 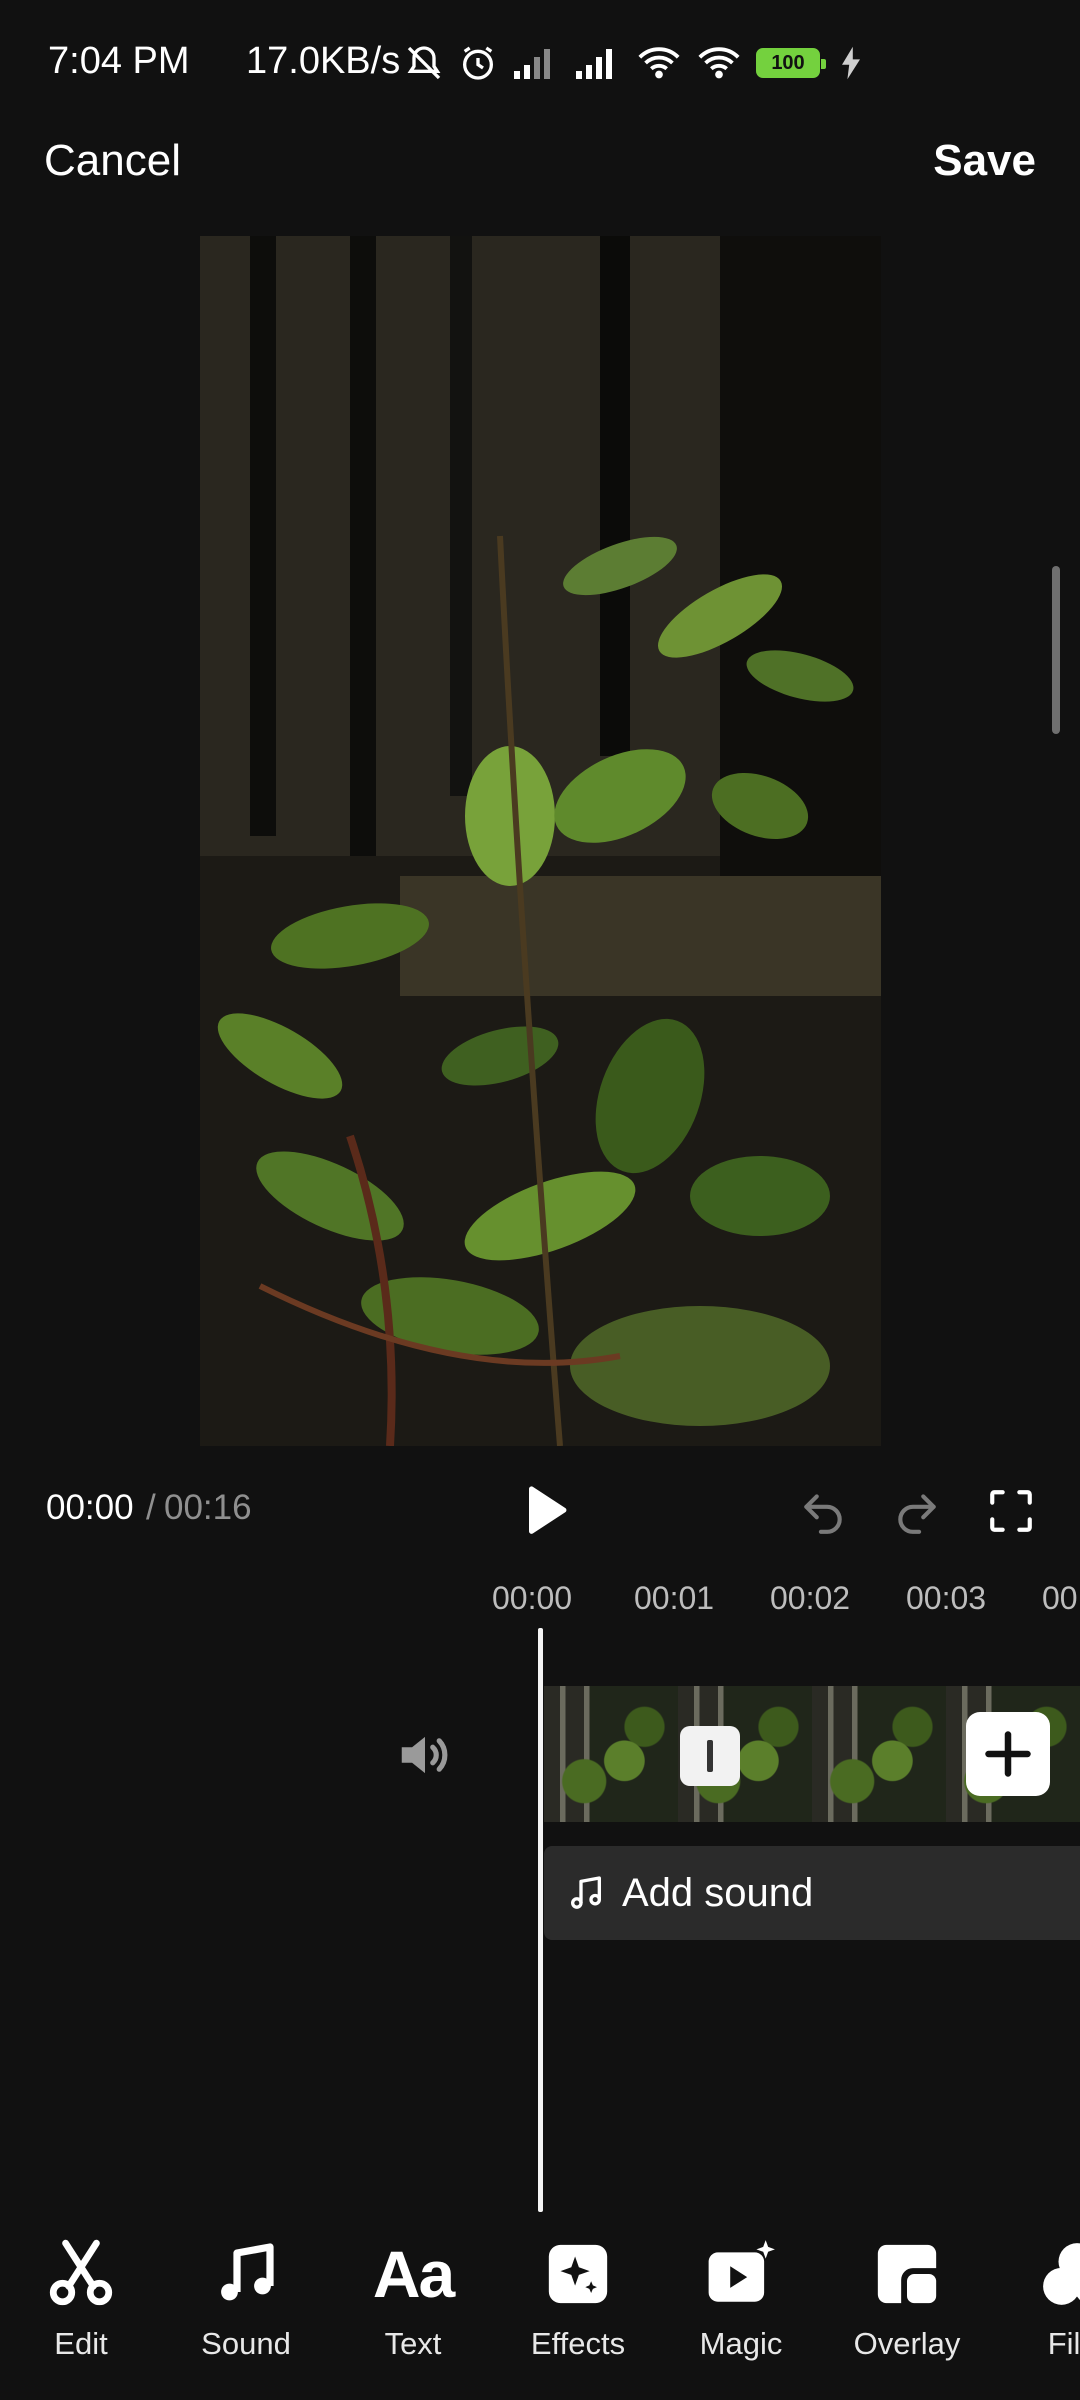 What do you see at coordinates (788, 62) in the screenshot?
I see `battery-level: 100` at bounding box center [788, 62].